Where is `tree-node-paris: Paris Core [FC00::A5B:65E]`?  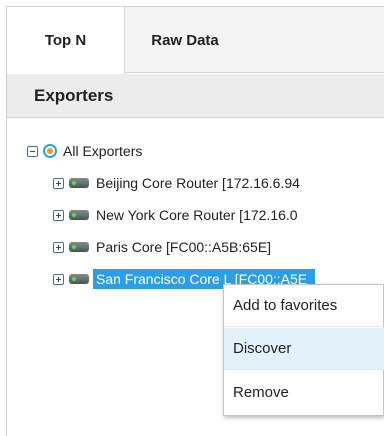
tree-node-paris: Paris Core [FC00::A5B:65E] is located at coordinates (162, 247).